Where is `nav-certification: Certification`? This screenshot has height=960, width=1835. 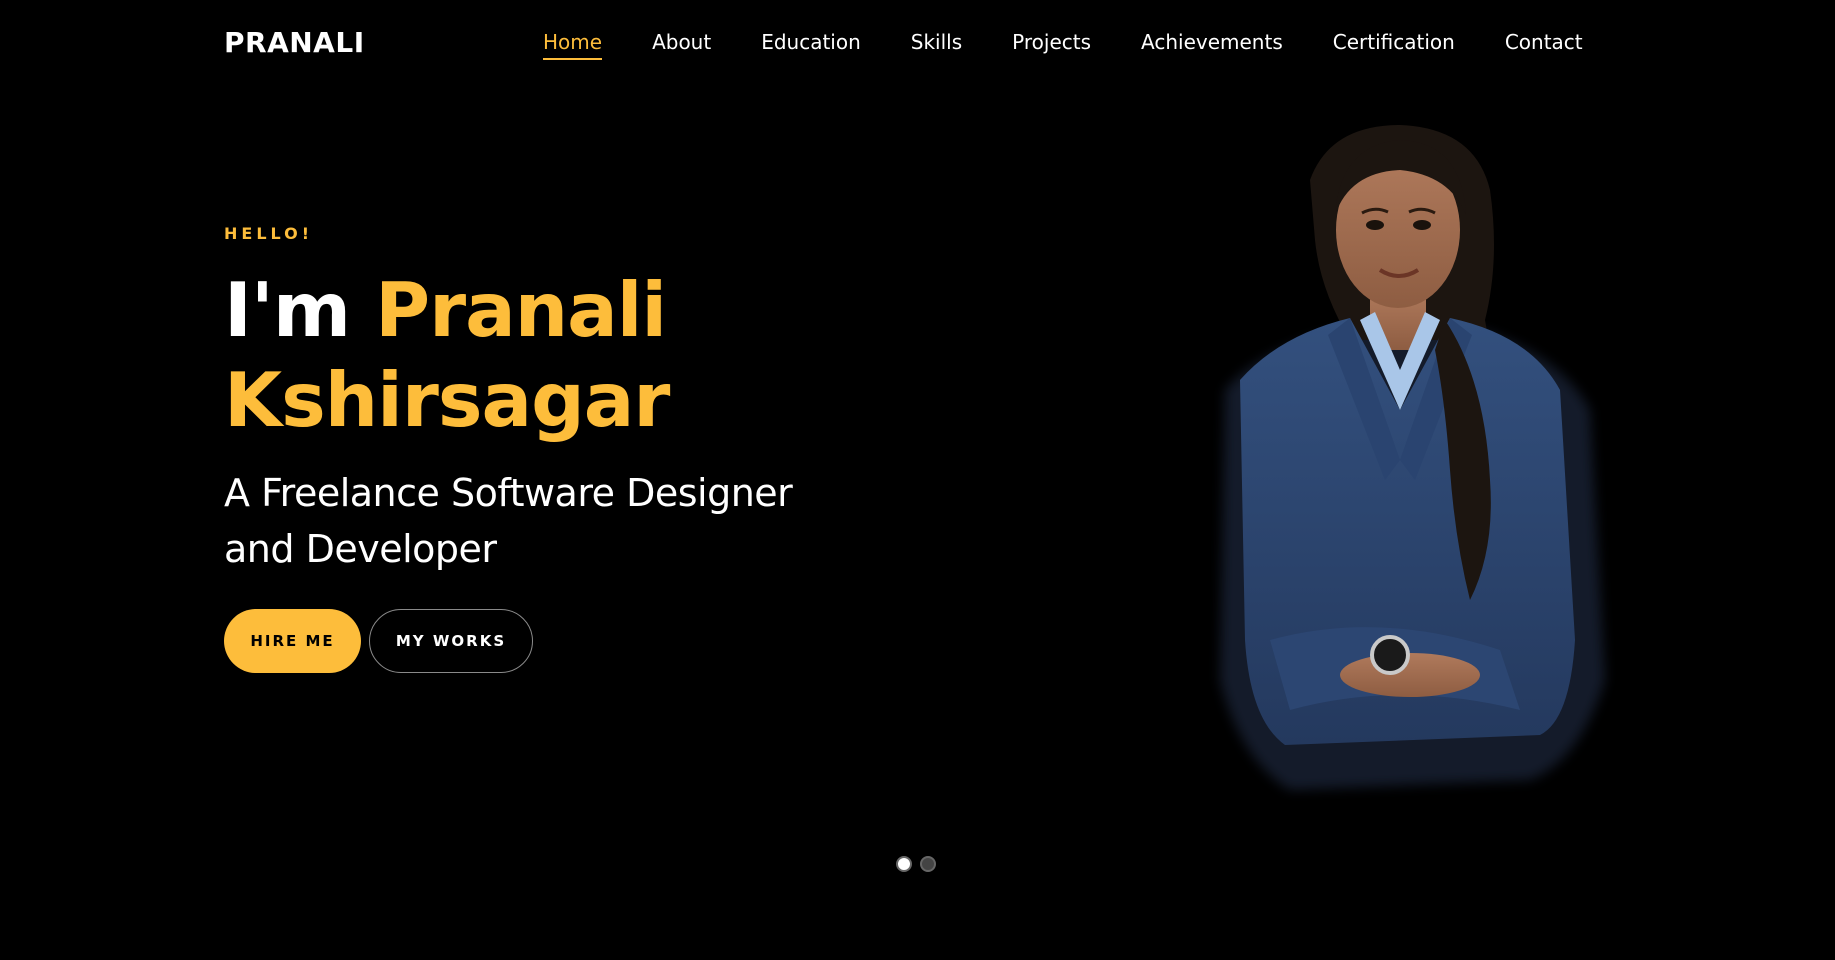
nav-certification: Certification is located at coordinates (1394, 45).